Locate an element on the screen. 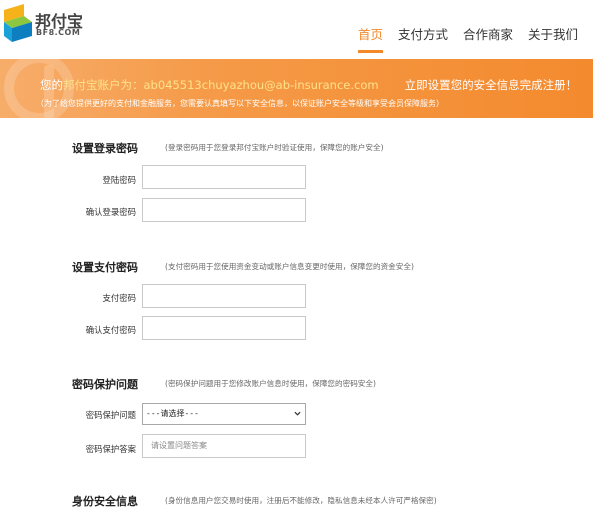  pay-password-note: (支付密码用于您使用资金变动或账户信息变更时使用，保障您的资金安全) is located at coordinates (289, 266).